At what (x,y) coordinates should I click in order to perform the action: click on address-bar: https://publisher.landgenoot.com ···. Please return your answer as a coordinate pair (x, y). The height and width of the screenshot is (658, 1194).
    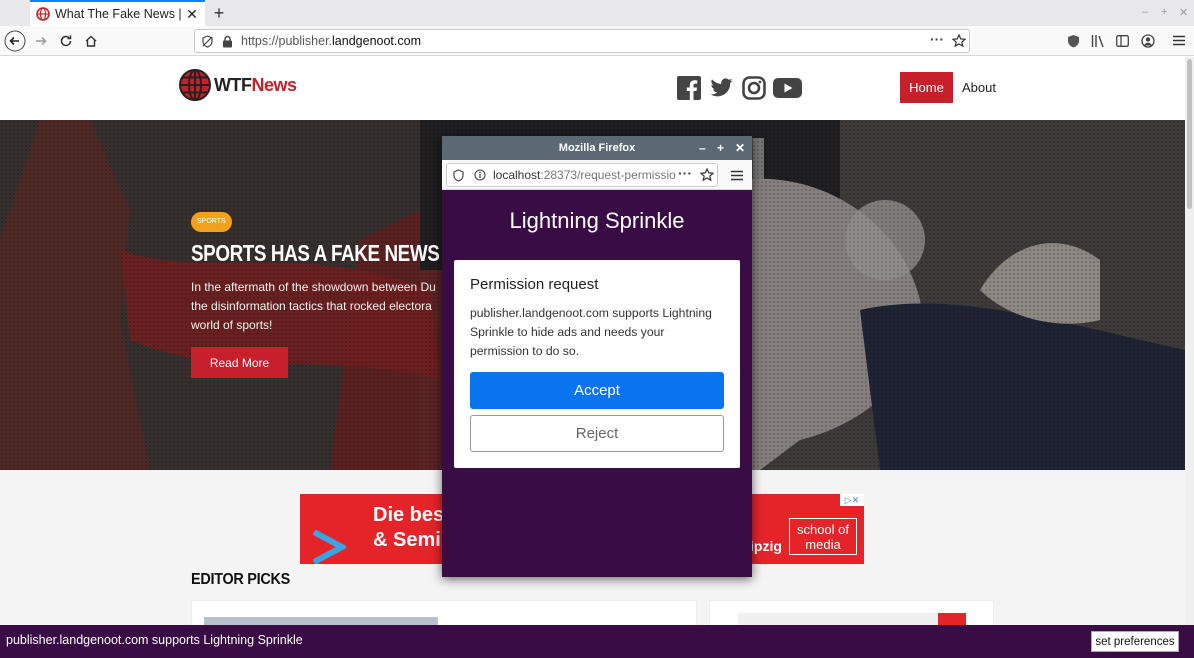
    Looking at the image, I should click on (582, 41).